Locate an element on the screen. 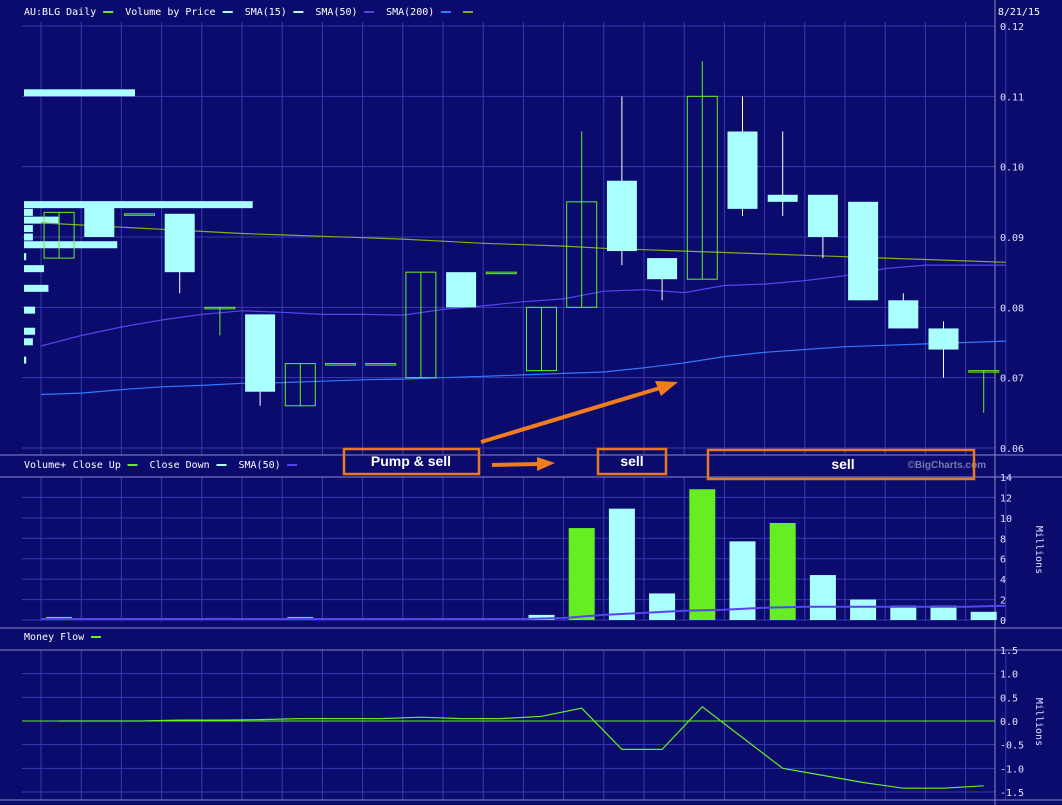  volume-unit-label: Millions is located at coordinates (1038, 550).